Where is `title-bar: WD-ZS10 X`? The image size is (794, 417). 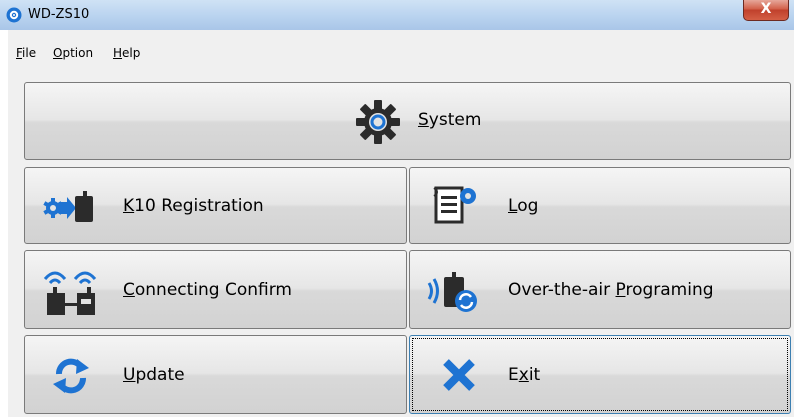
title-bar: WD-ZS10 X is located at coordinates (397, 15).